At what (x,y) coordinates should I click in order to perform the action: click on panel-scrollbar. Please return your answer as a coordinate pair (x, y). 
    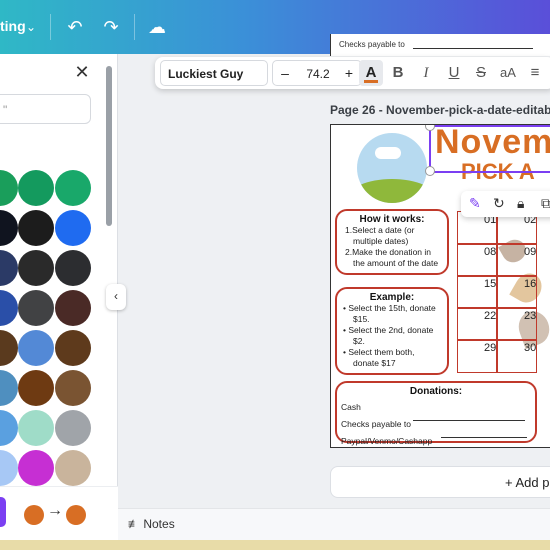
    Looking at the image, I should click on (109, 146).